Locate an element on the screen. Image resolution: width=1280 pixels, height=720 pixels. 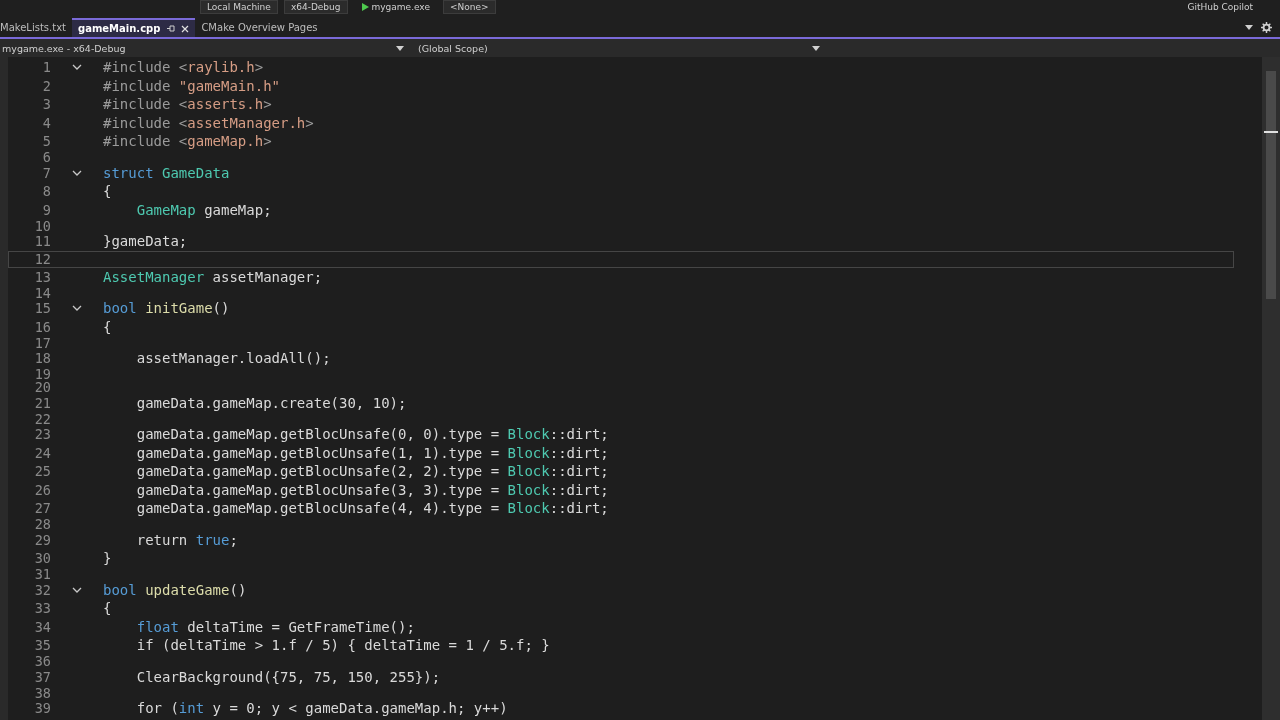
settings-icon is located at coordinates (1266, 27).